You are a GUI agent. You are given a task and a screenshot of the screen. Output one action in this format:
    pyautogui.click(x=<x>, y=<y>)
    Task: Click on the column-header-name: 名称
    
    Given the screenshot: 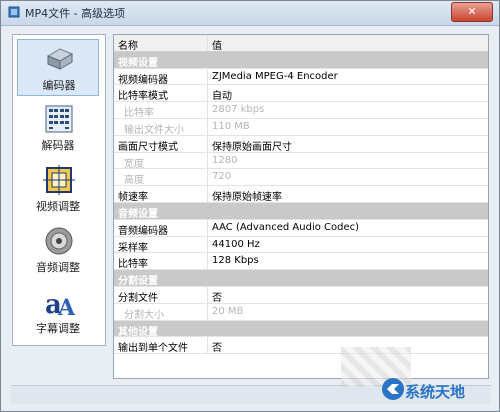 What is the action you would take?
    pyautogui.click(x=128, y=46)
    